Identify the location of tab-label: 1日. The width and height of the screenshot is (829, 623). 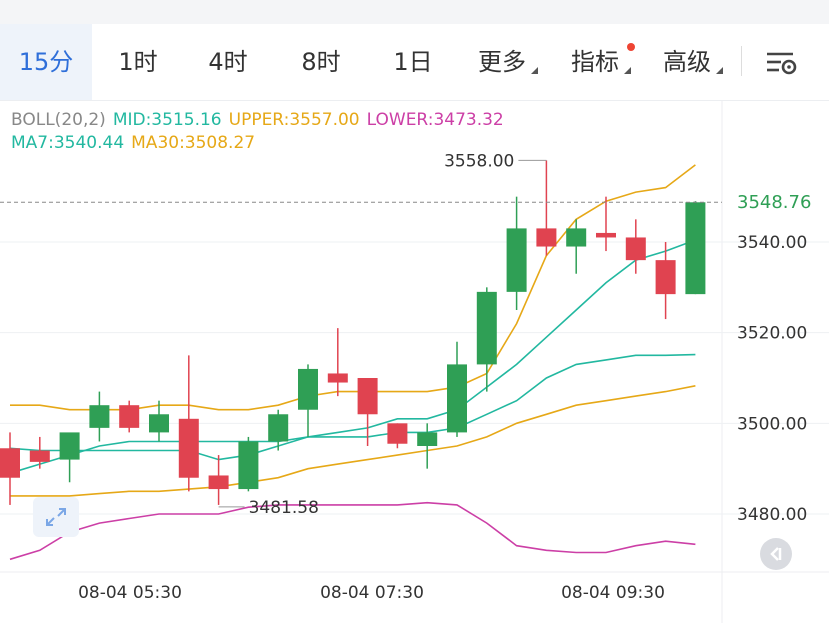
(413, 62).